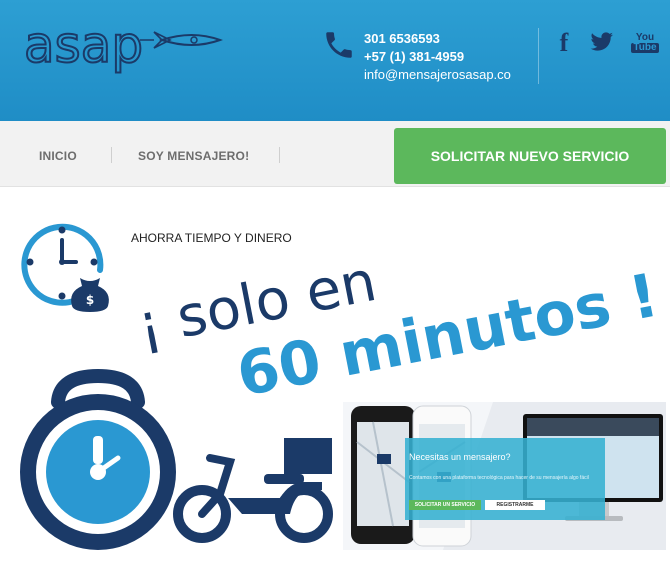 The width and height of the screenshot is (670, 564). What do you see at coordinates (437, 39) in the screenshot?
I see `phone-number-1: 301 6536593` at bounding box center [437, 39].